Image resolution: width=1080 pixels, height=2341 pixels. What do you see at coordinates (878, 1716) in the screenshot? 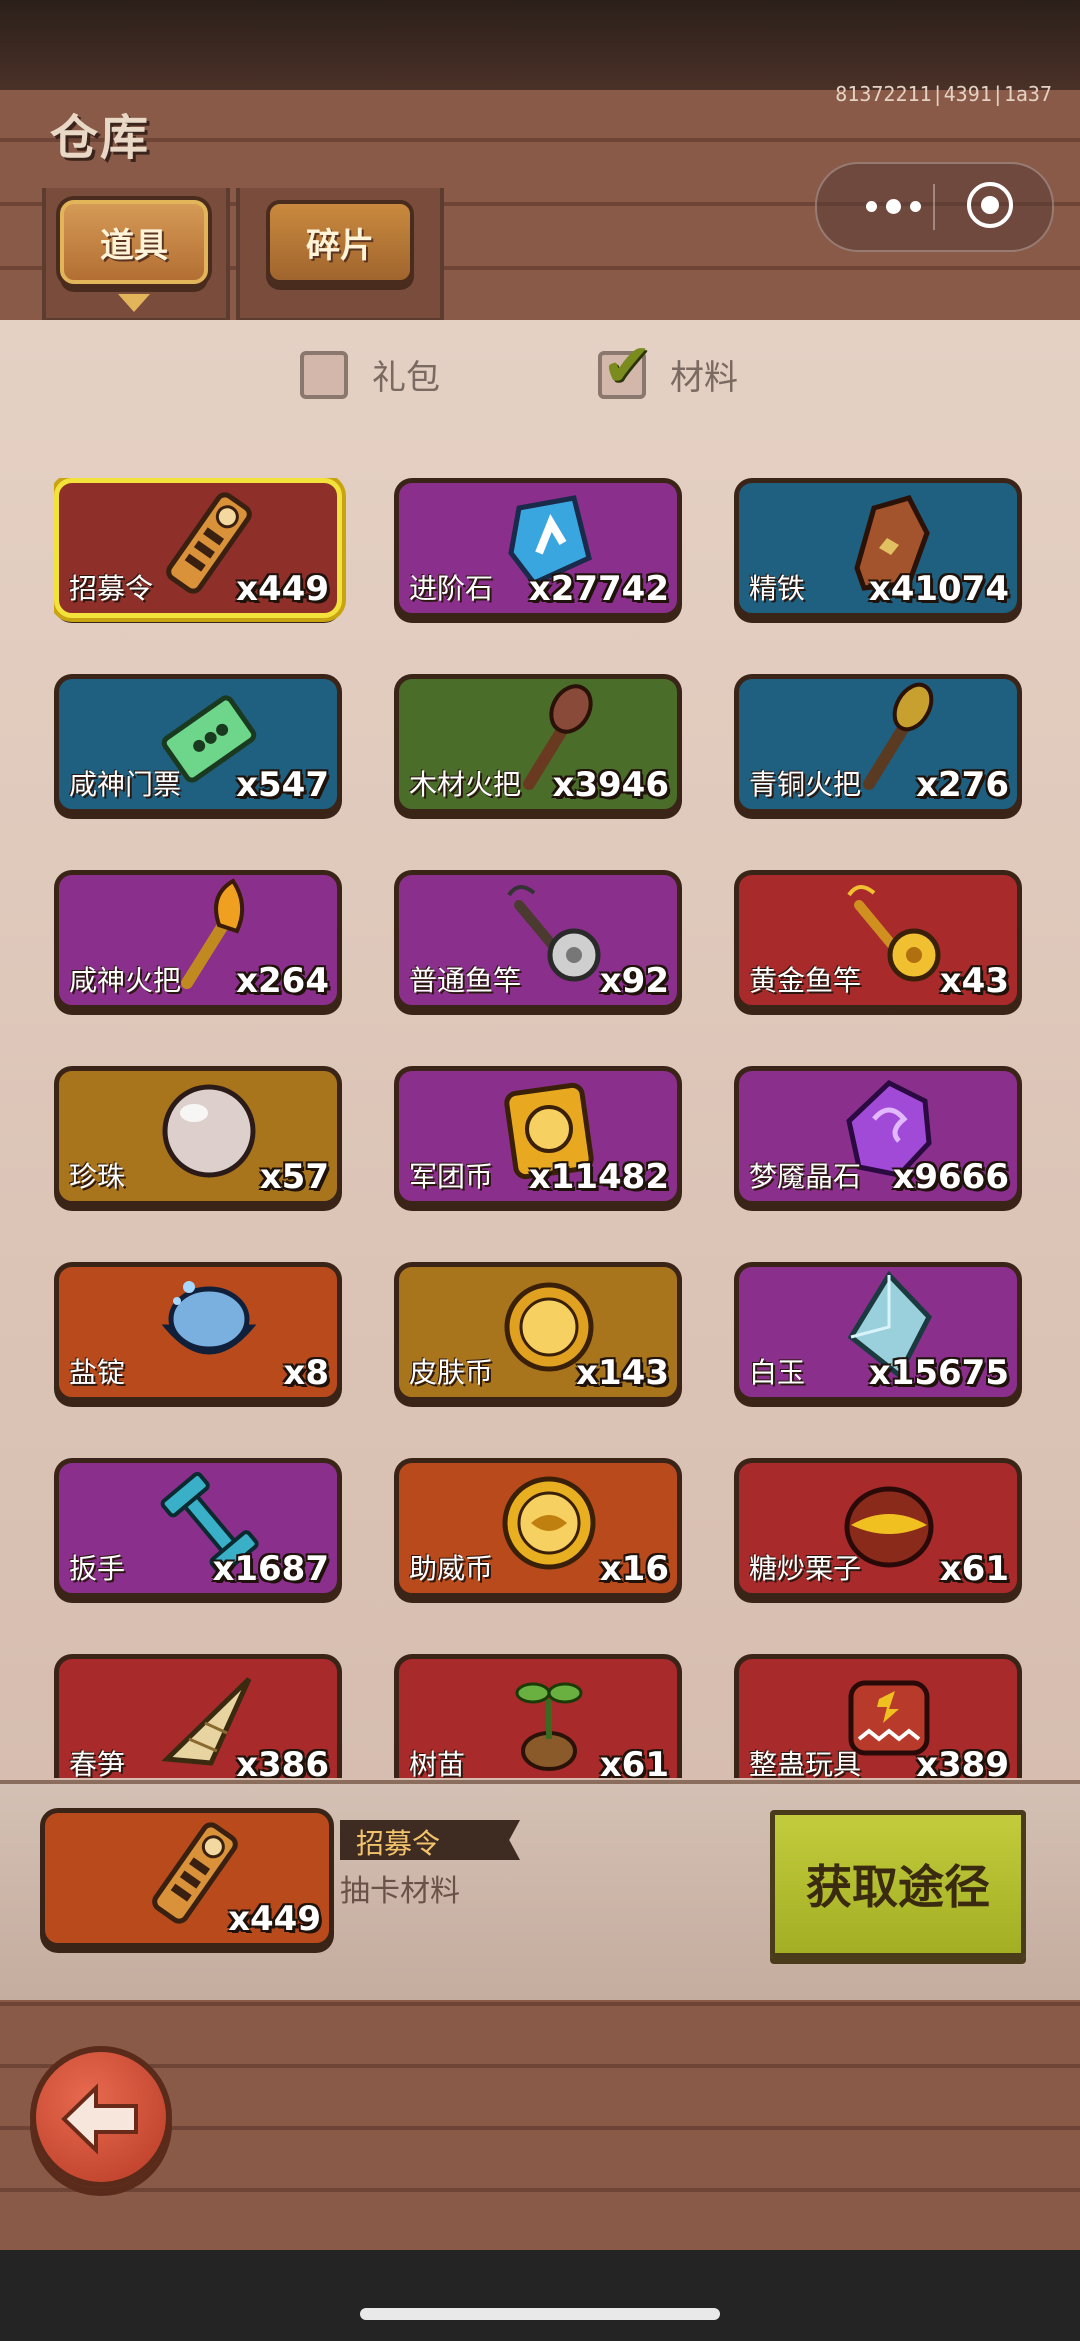
I see `item-tile: 整蛊玩具 x389` at bounding box center [878, 1716].